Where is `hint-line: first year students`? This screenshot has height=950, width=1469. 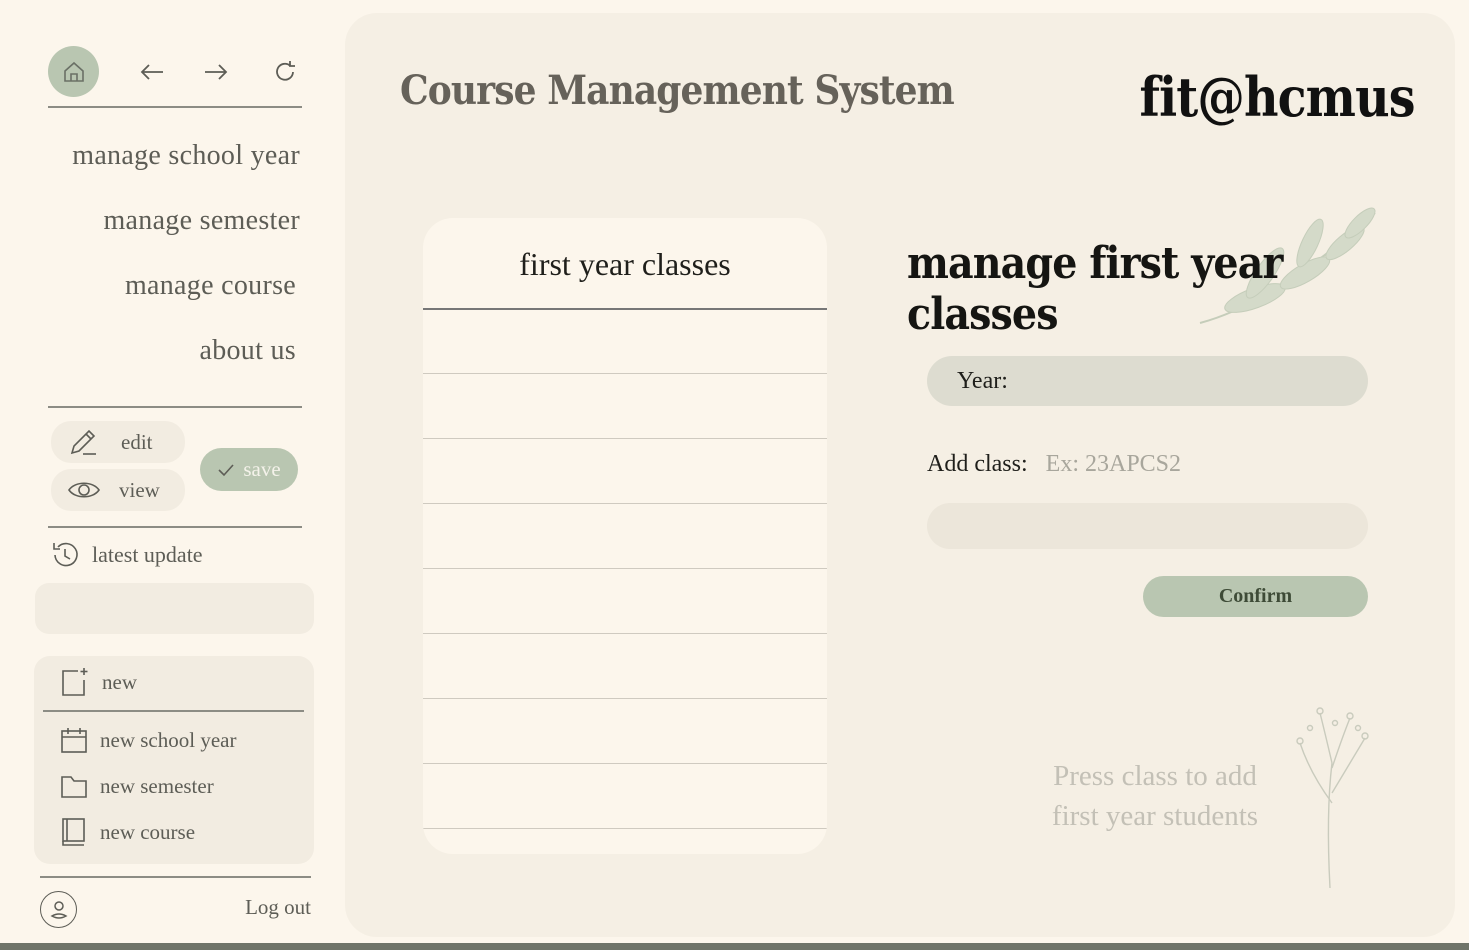
hint-line: first year students is located at coordinates (1155, 816).